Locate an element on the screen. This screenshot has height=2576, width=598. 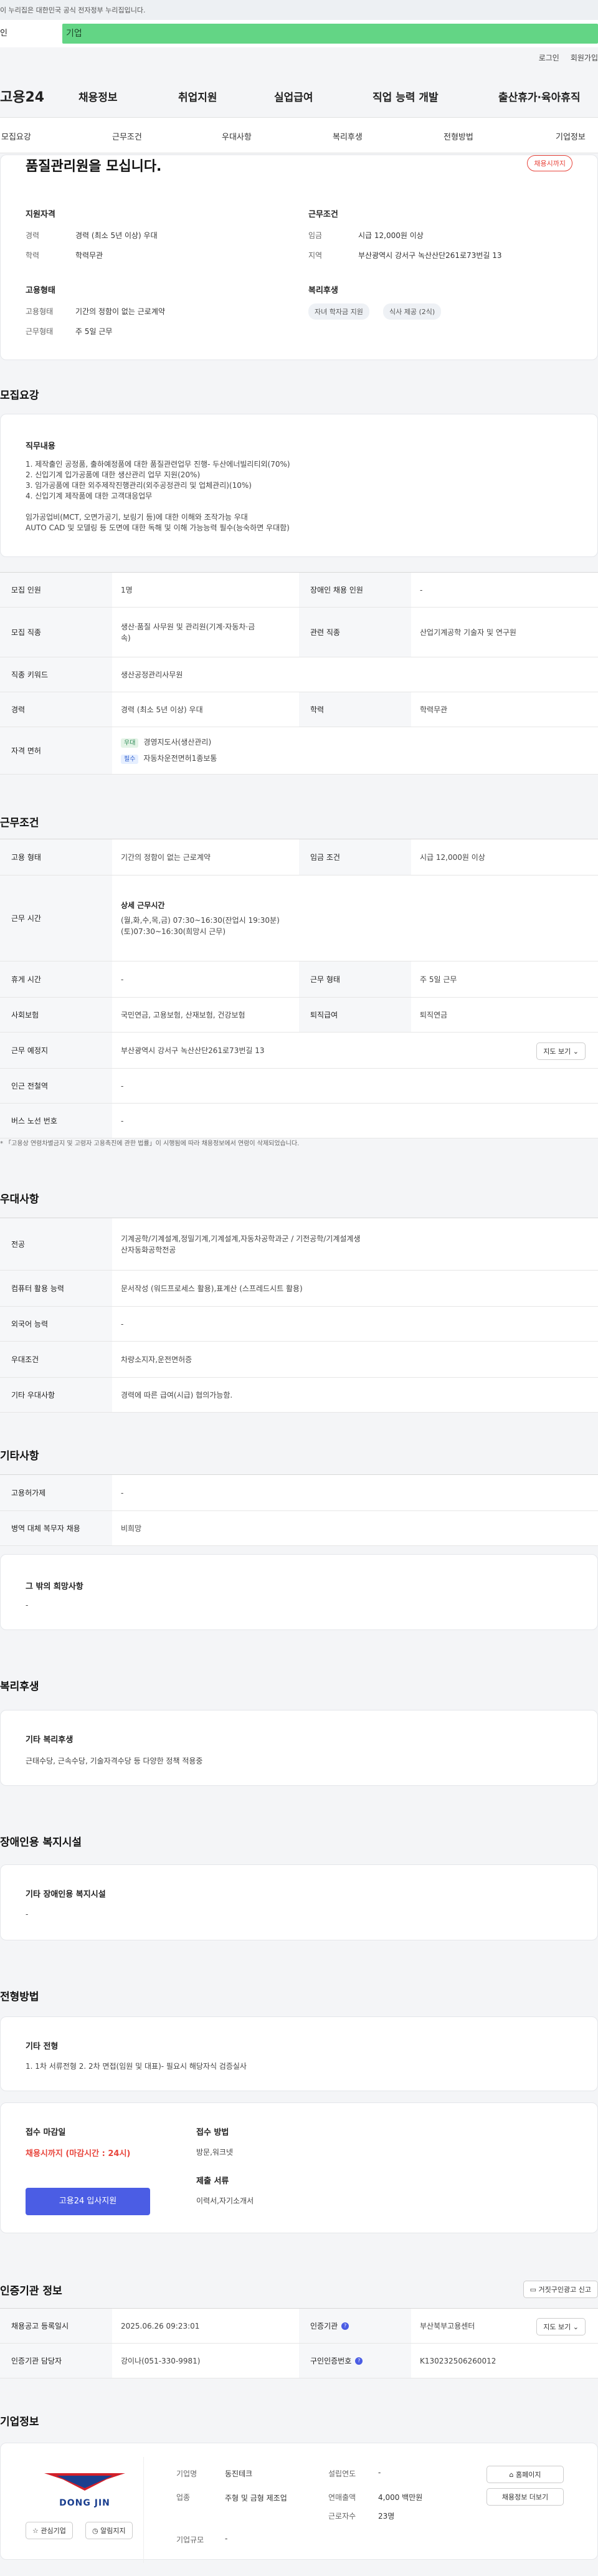
gnb-item-jobs: 채용정보 is located at coordinates (98, 96).